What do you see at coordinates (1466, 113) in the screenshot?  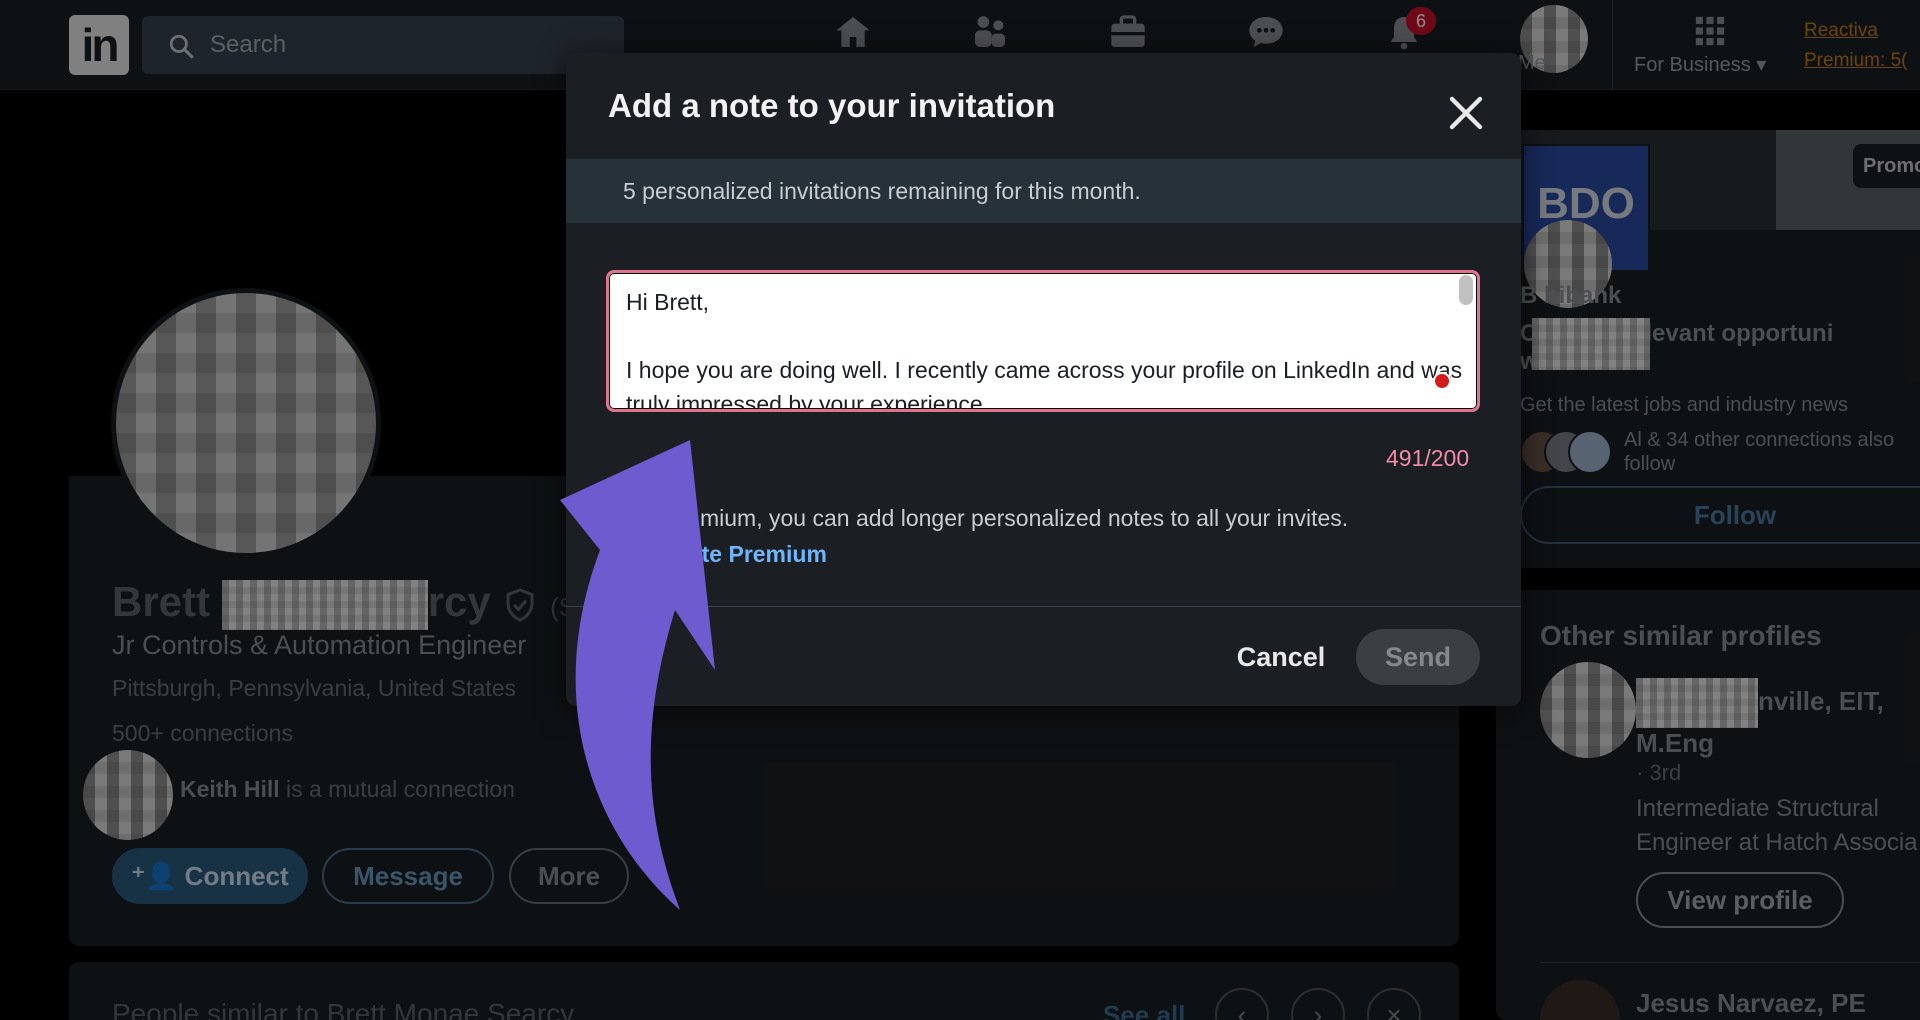 I see `close-icon` at bounding box center [1466, 113].